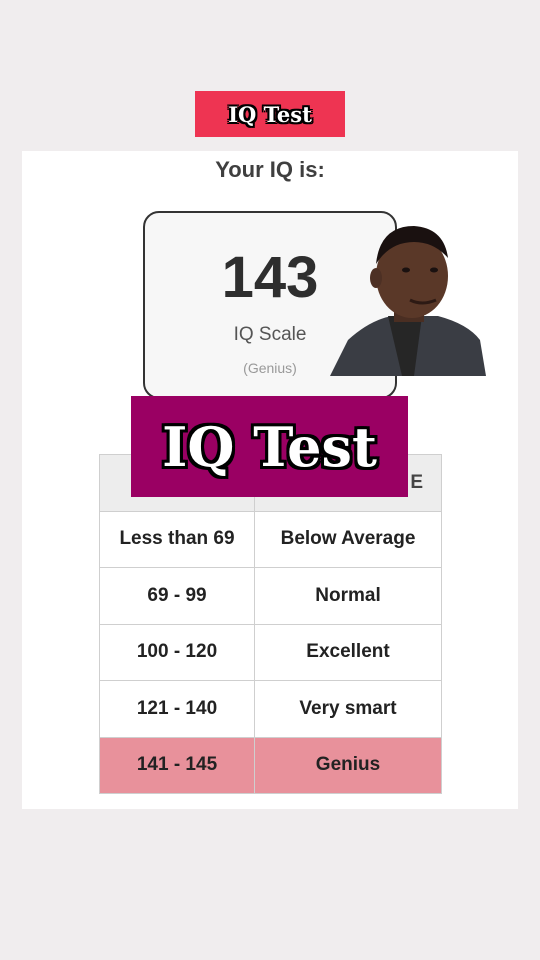 The width and height of the screenshot is (540, 960). Describe the element at coordinates (177, 539) in the screenshot. I see `table-cell-range: Less than 69` at that location.